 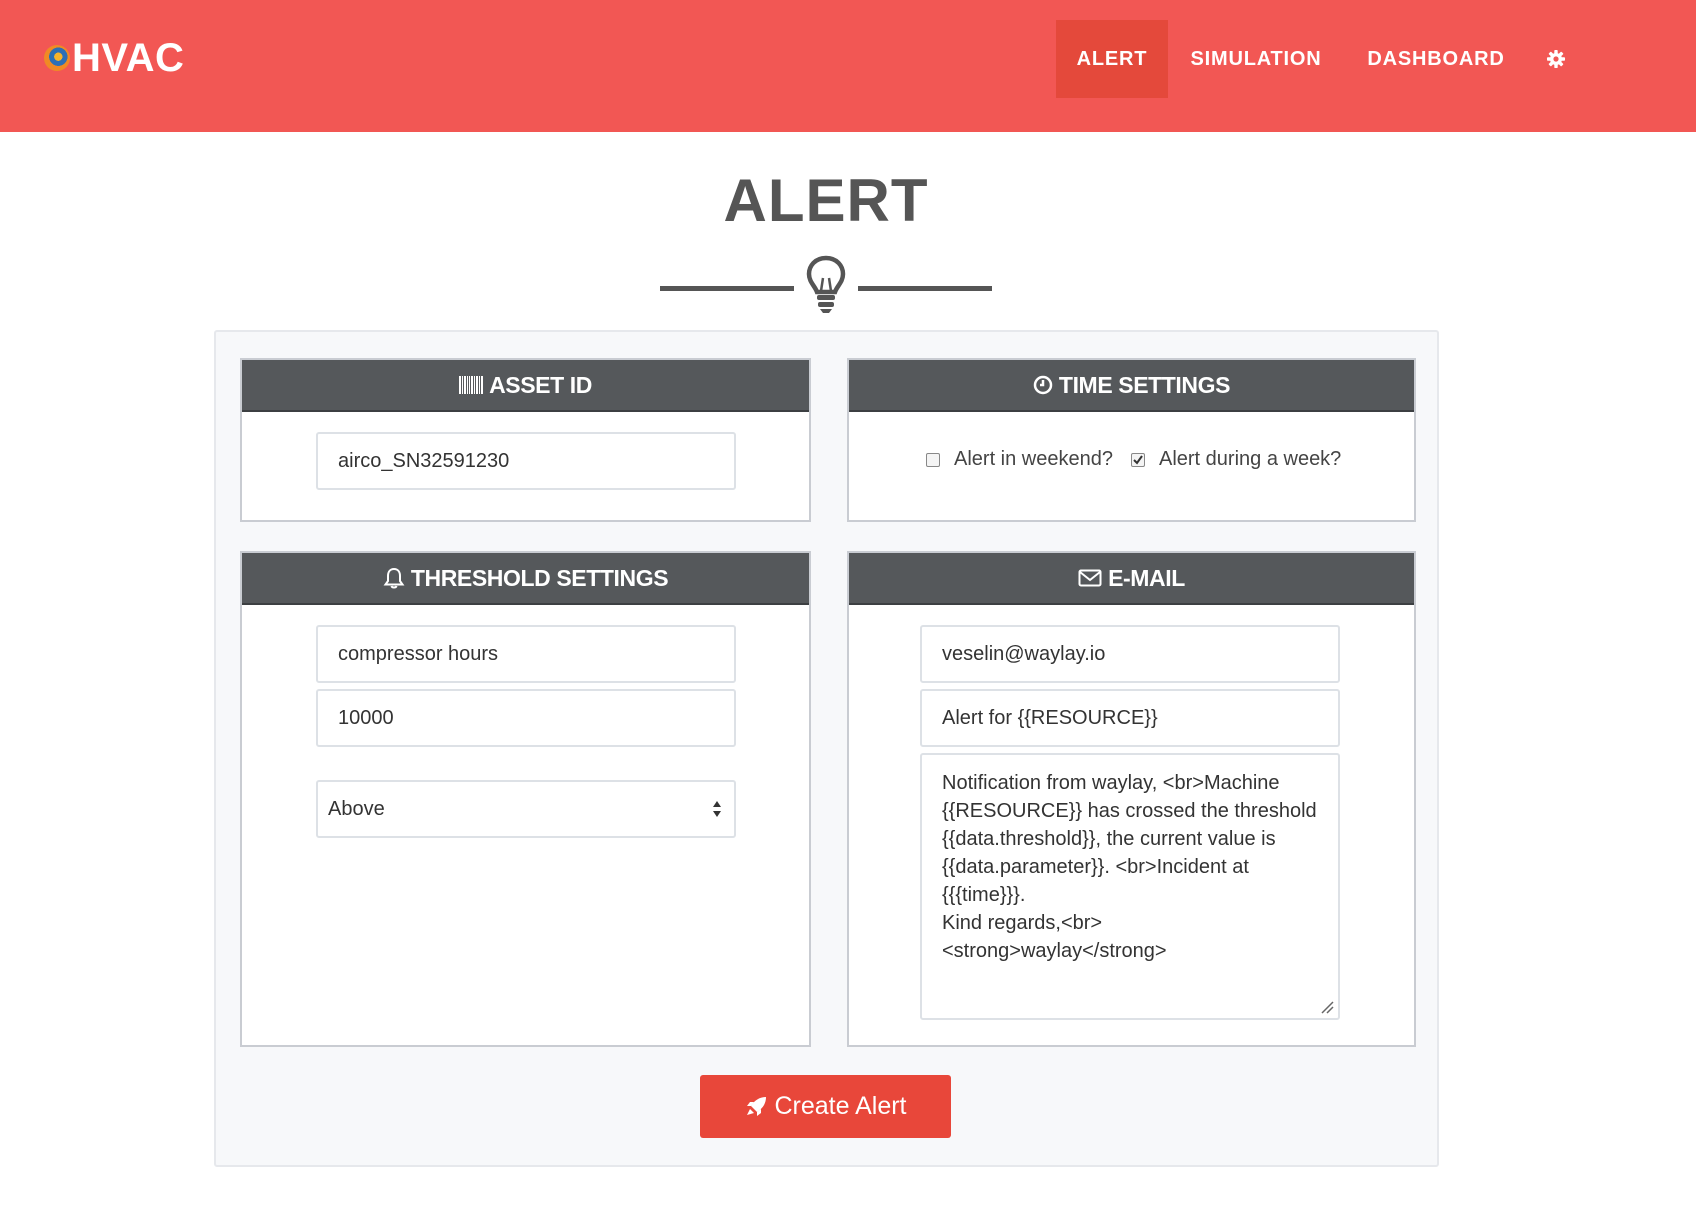 I want to click on clock-icon, so click(x=1043, y=385).